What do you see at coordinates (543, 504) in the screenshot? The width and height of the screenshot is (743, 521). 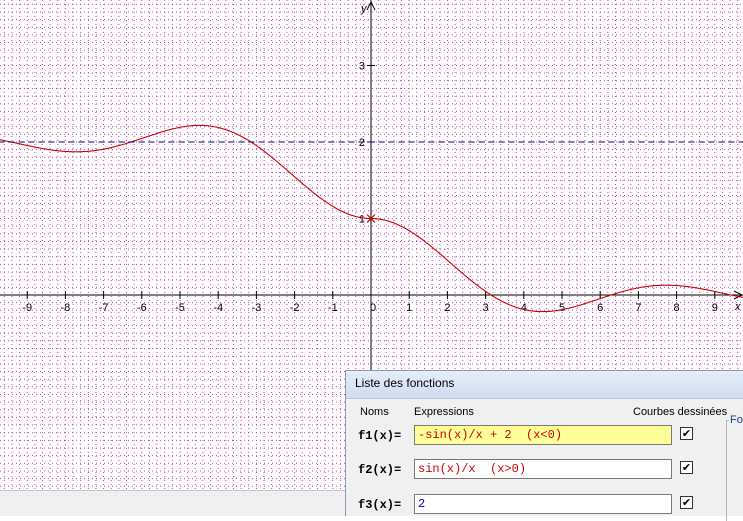 I see `expression-input-f3: 2` at bounding box center [543, 504].